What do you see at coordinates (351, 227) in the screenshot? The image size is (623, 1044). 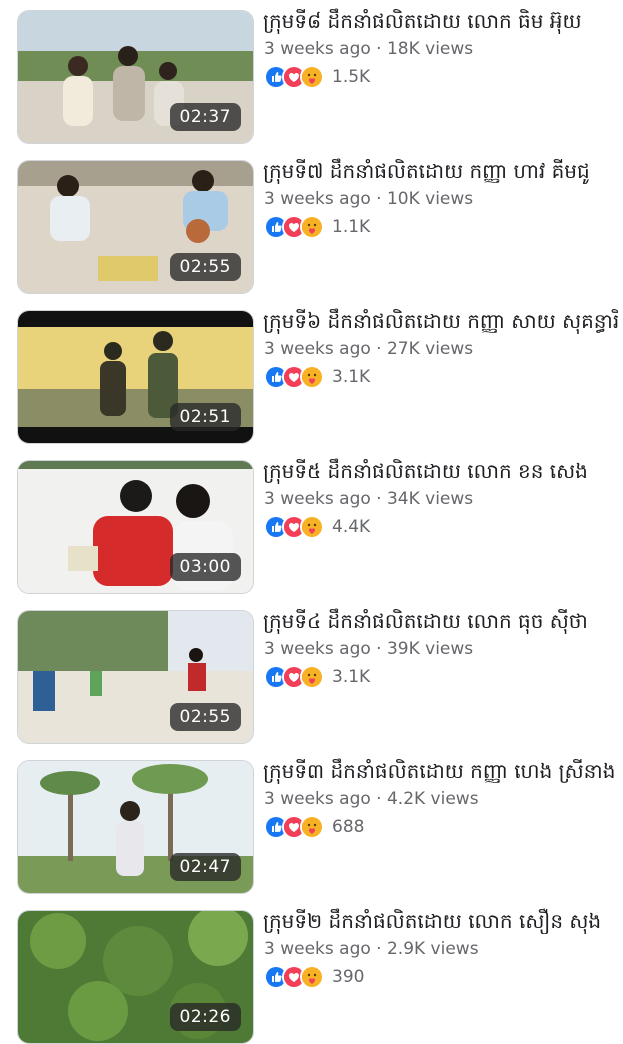 I see `reactions-count: 1.1K` at bounding box center [351, 227].